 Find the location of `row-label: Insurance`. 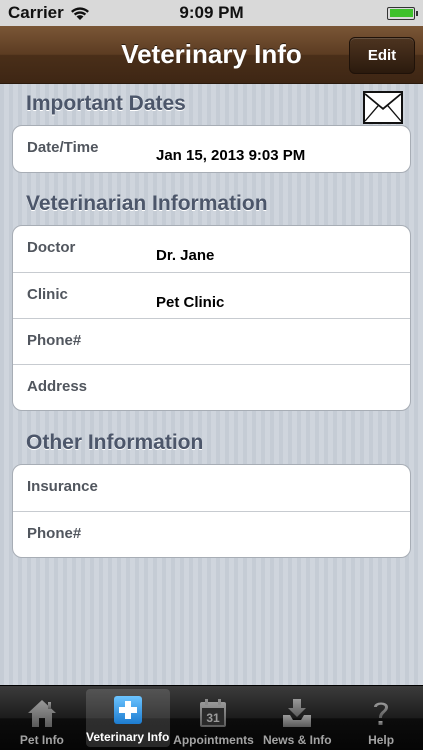

row-label: Insurance is located at coordinates (62, 486).